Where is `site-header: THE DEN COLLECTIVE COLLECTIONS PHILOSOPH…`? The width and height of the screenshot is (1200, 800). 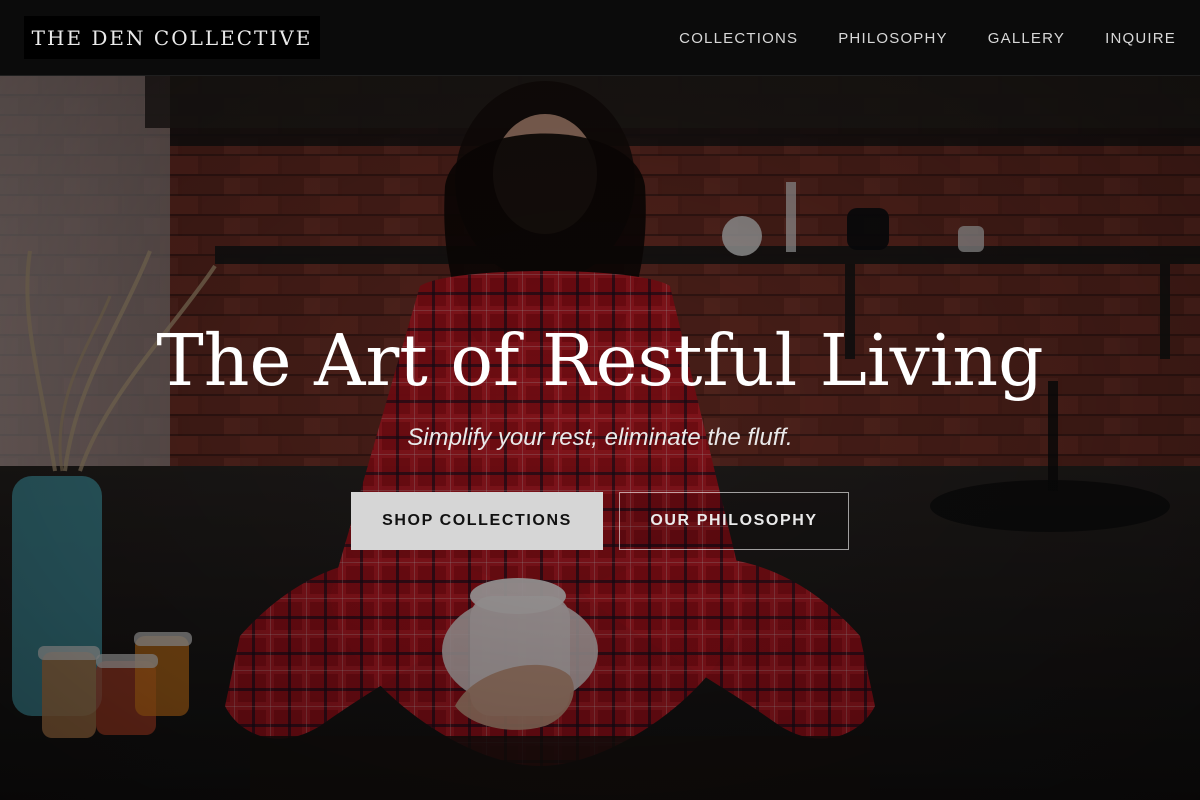
site-header: THE DEN COLLECTIVE COLLECTIONS PHILOSOPH… is located at coordinates (600, 38).